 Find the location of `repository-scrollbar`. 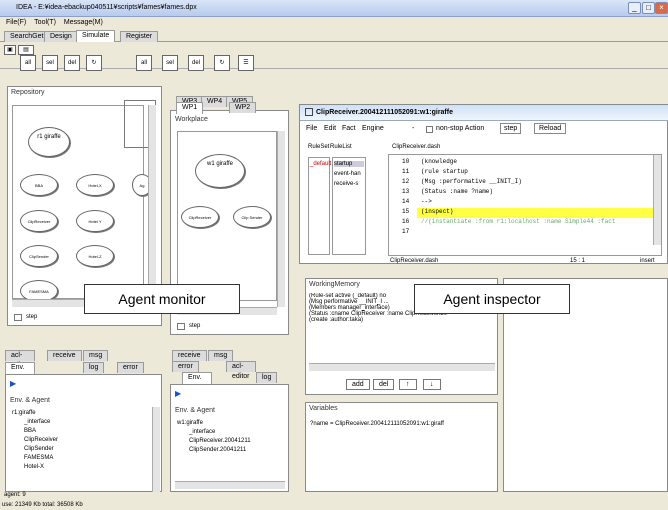

repository-scrollbar is located at coordinates (152, 205).